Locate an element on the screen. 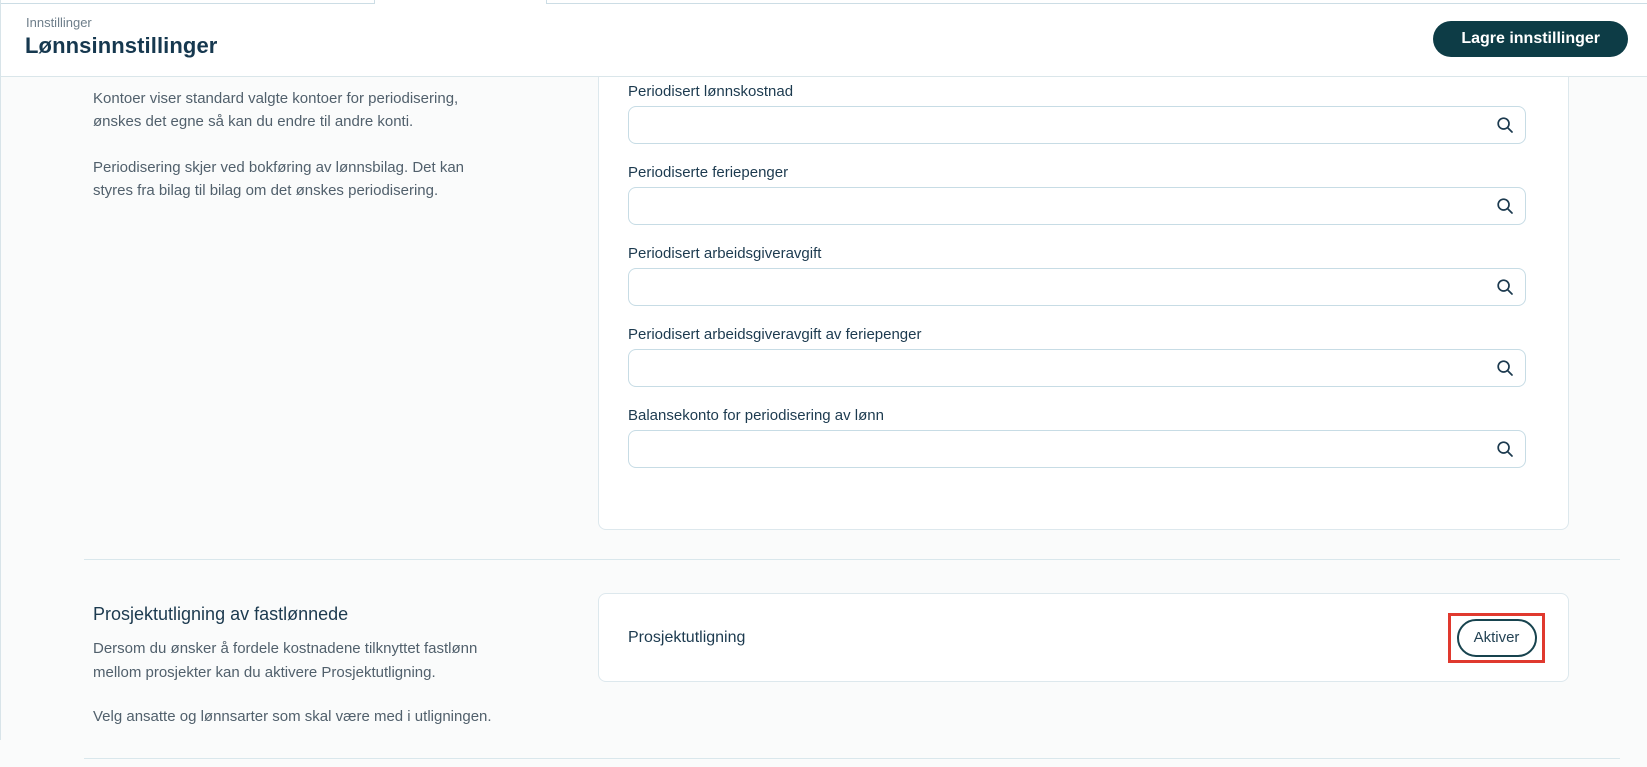  top-tab-remnants is located at coordinates (823, 2).